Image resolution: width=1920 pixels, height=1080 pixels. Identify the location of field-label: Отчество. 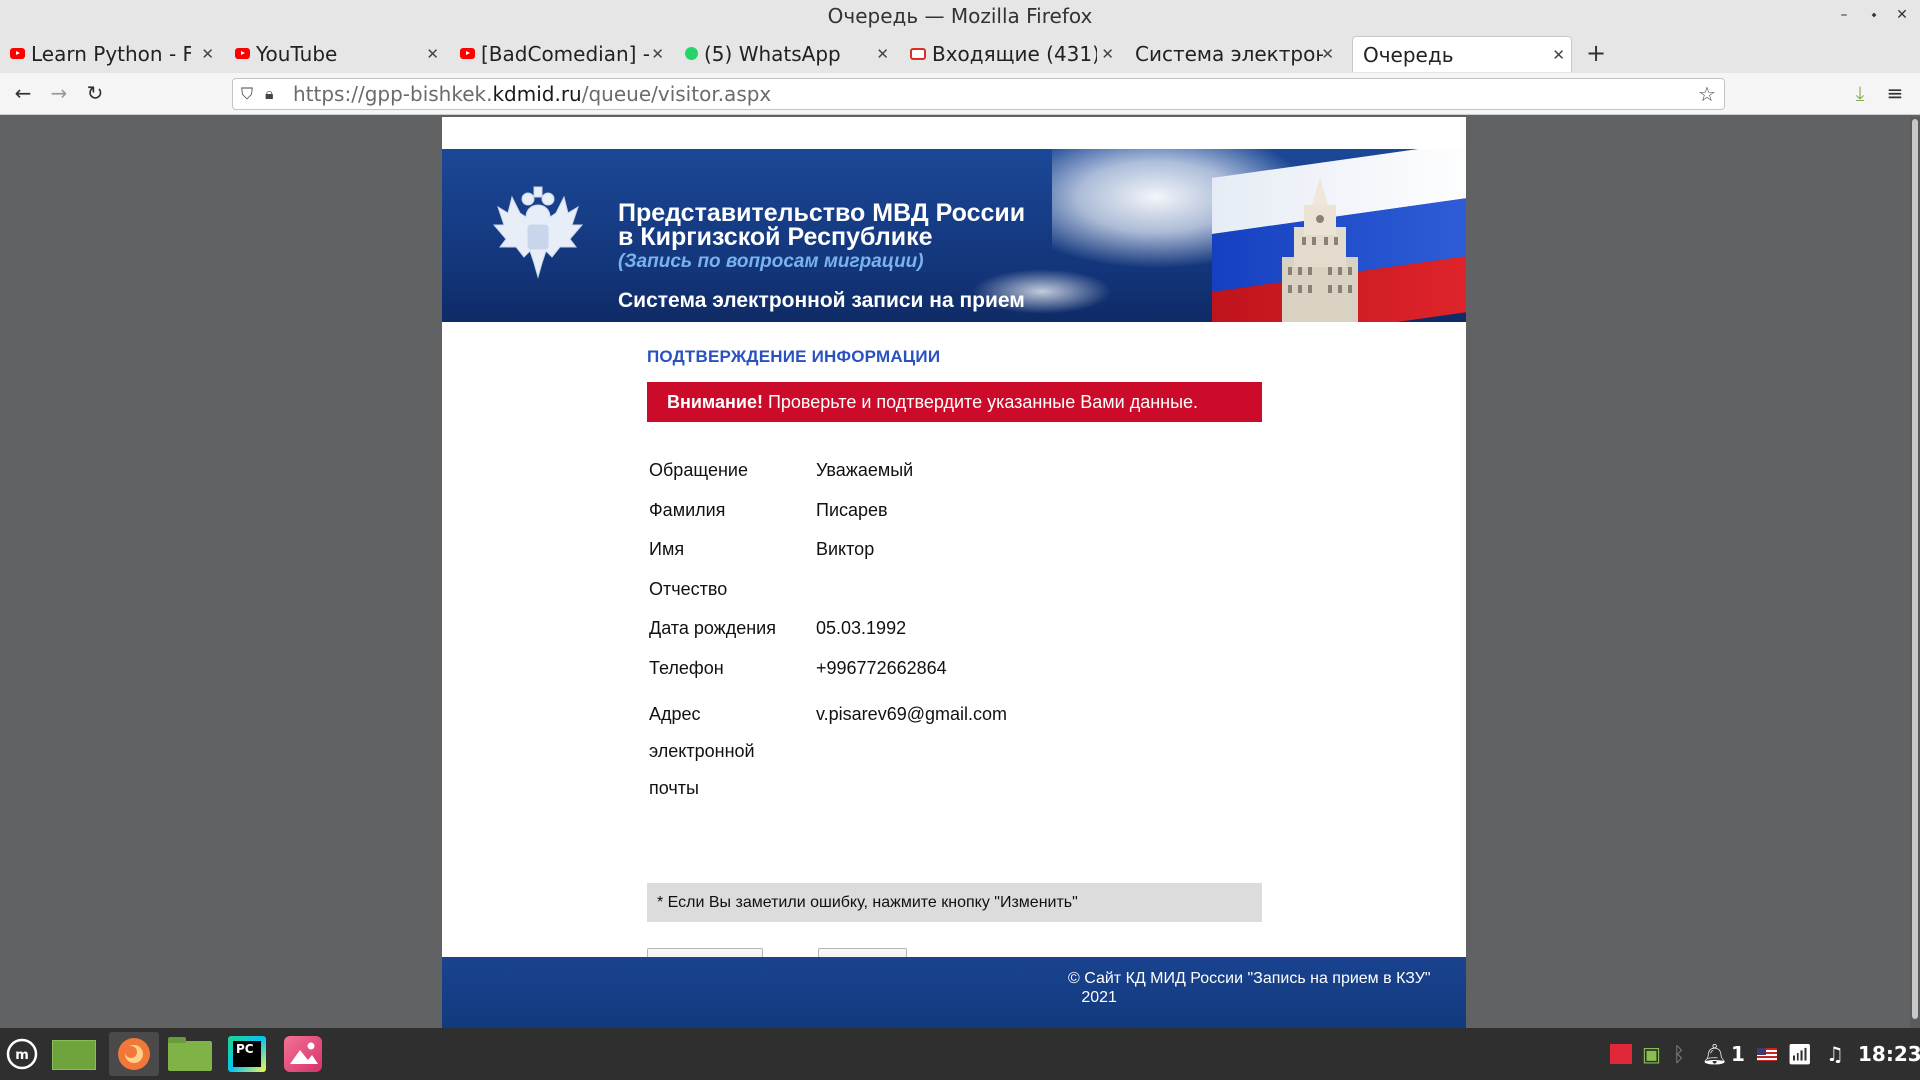
(688, 588).